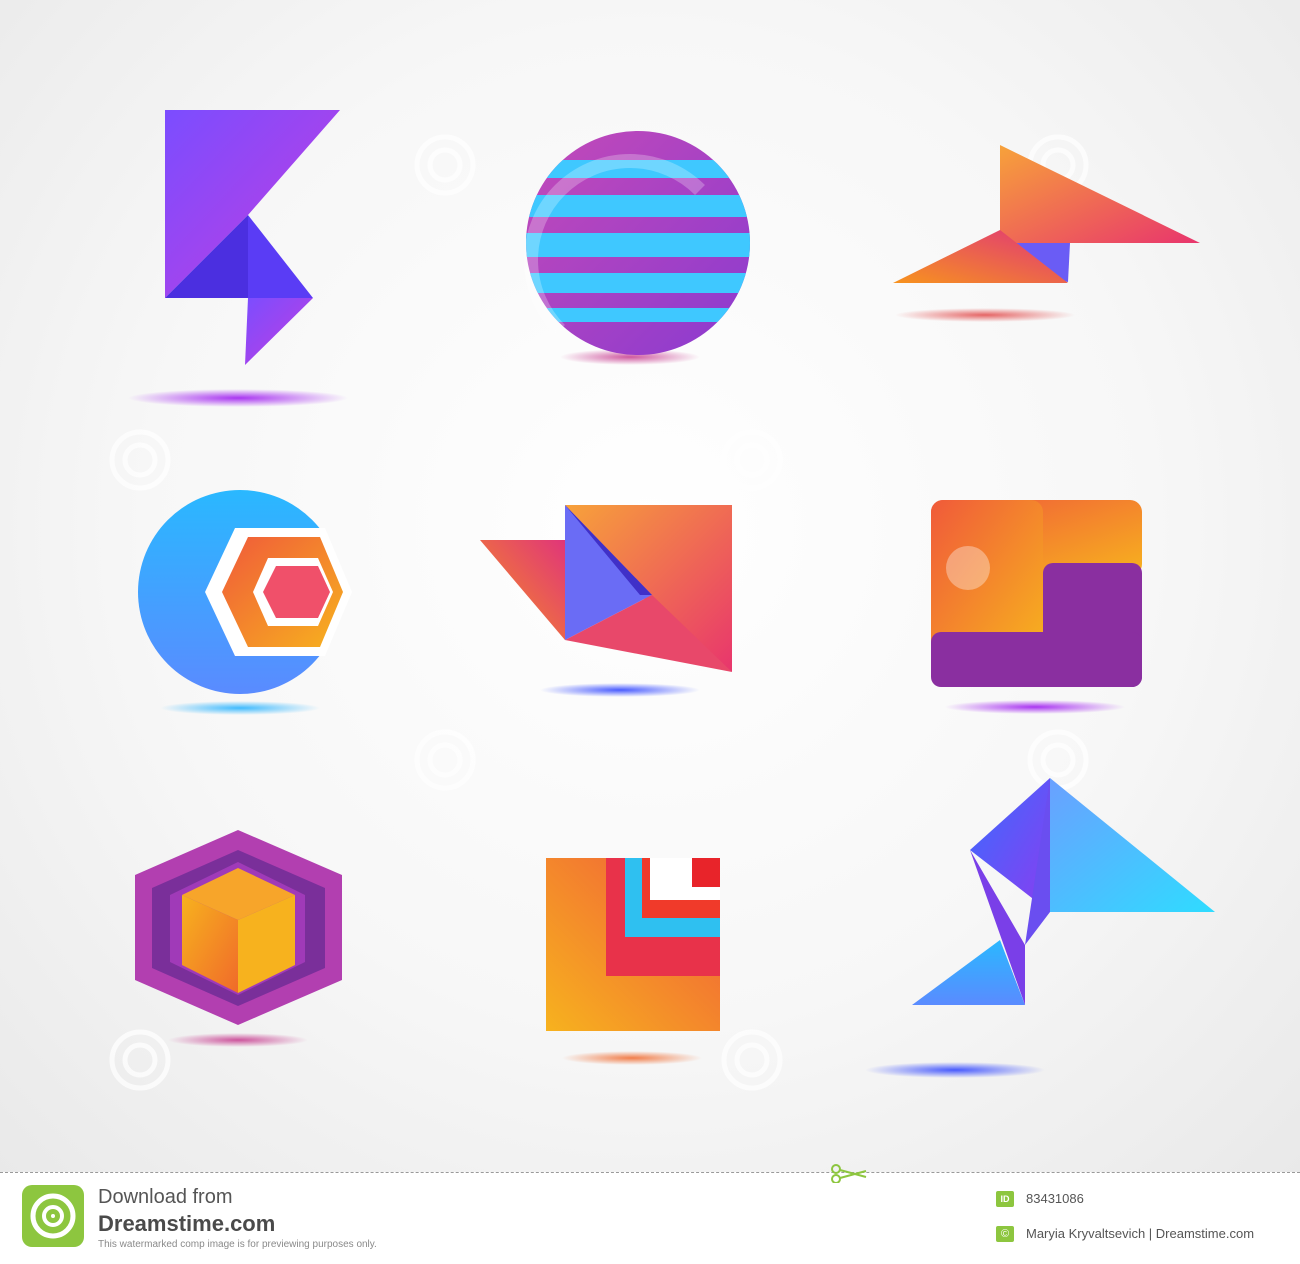  I want to click on download-label: Download from, so click(165, 1197).